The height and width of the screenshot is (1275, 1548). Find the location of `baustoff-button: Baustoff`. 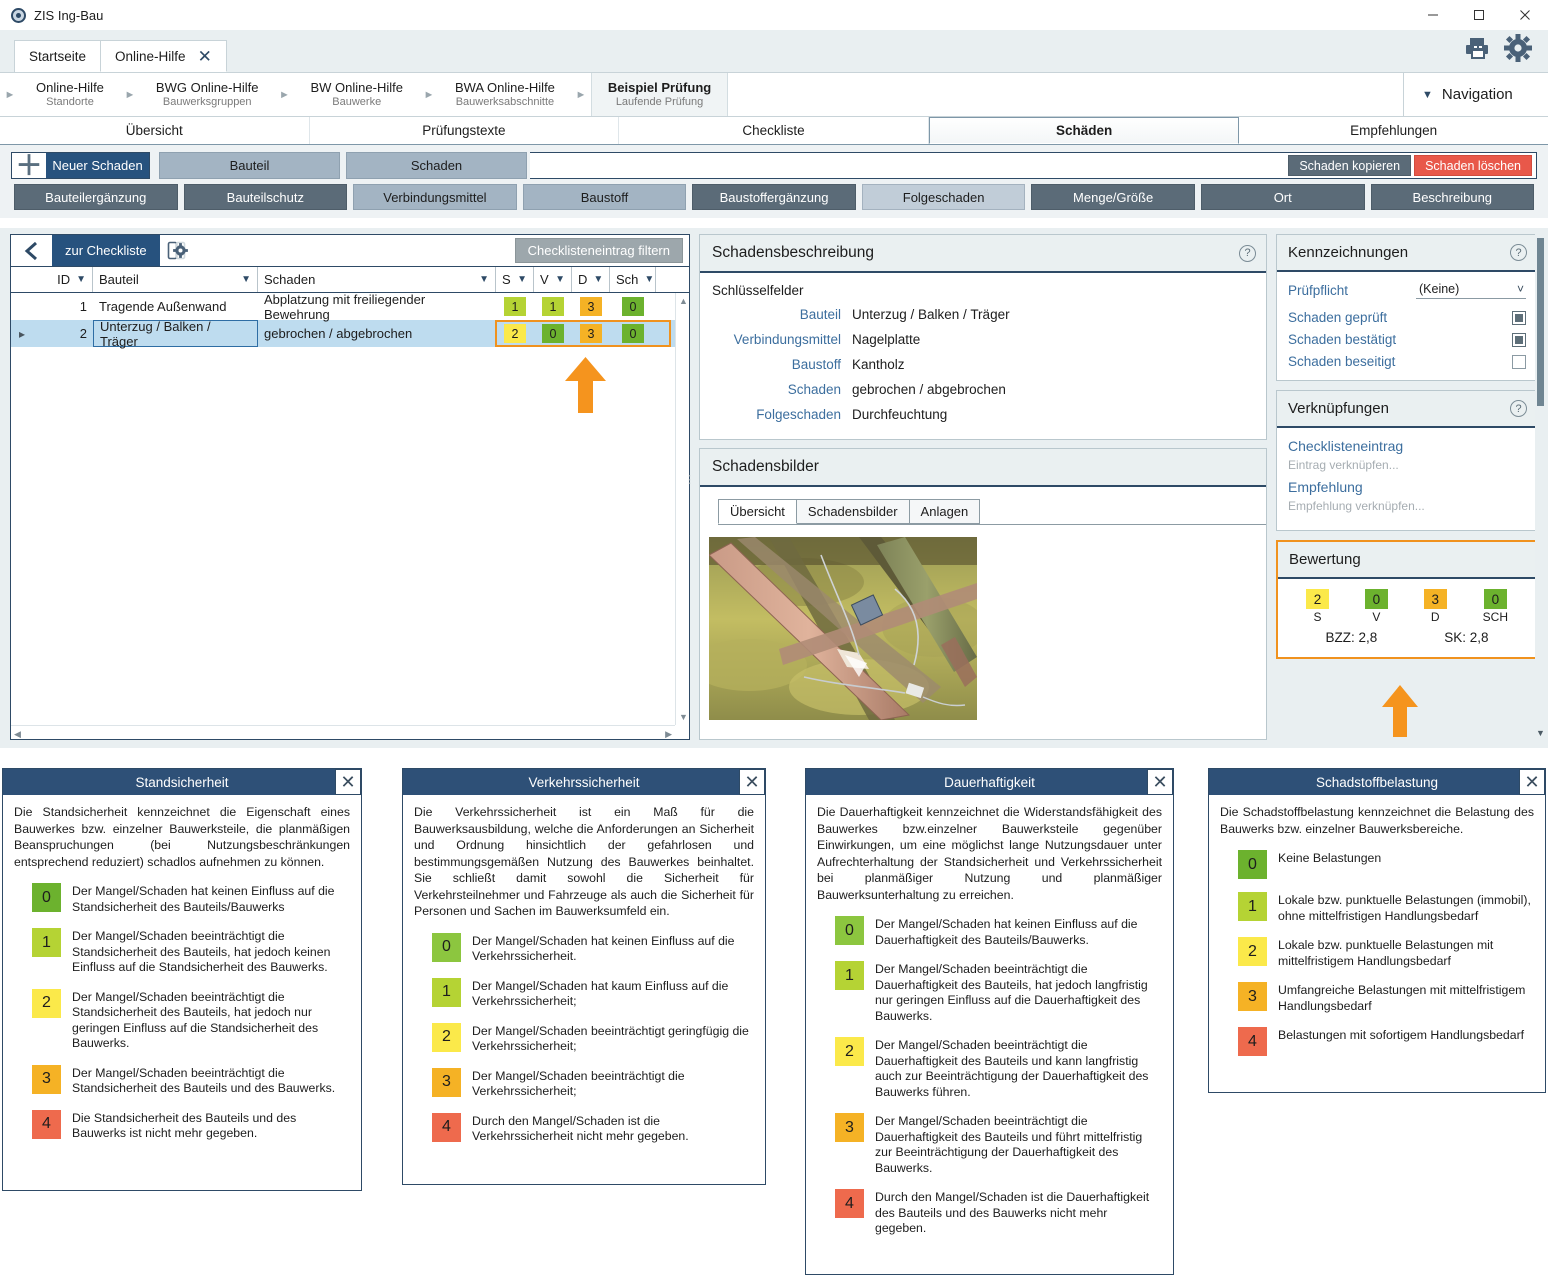

baustoff-button: Baustoff is located at coordinates (604, 197).